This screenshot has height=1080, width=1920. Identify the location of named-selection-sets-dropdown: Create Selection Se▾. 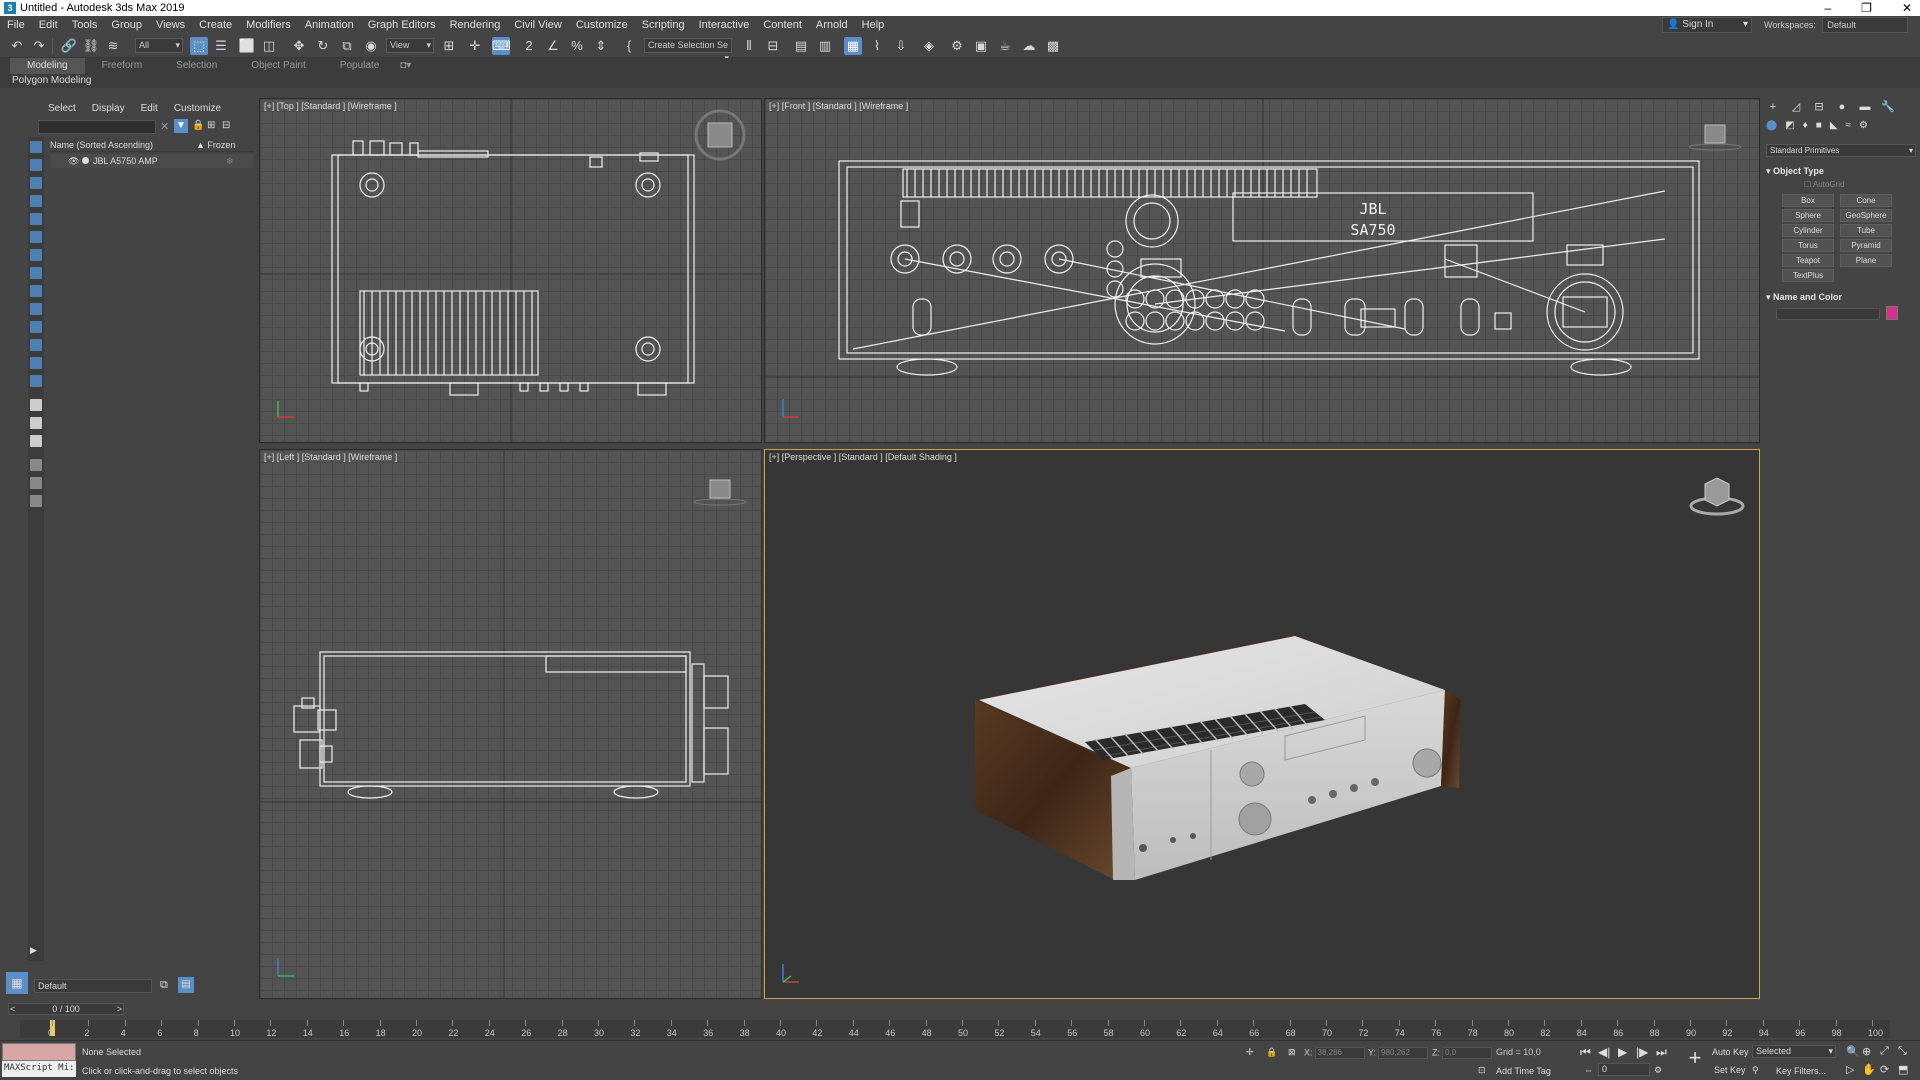
(688, 50).